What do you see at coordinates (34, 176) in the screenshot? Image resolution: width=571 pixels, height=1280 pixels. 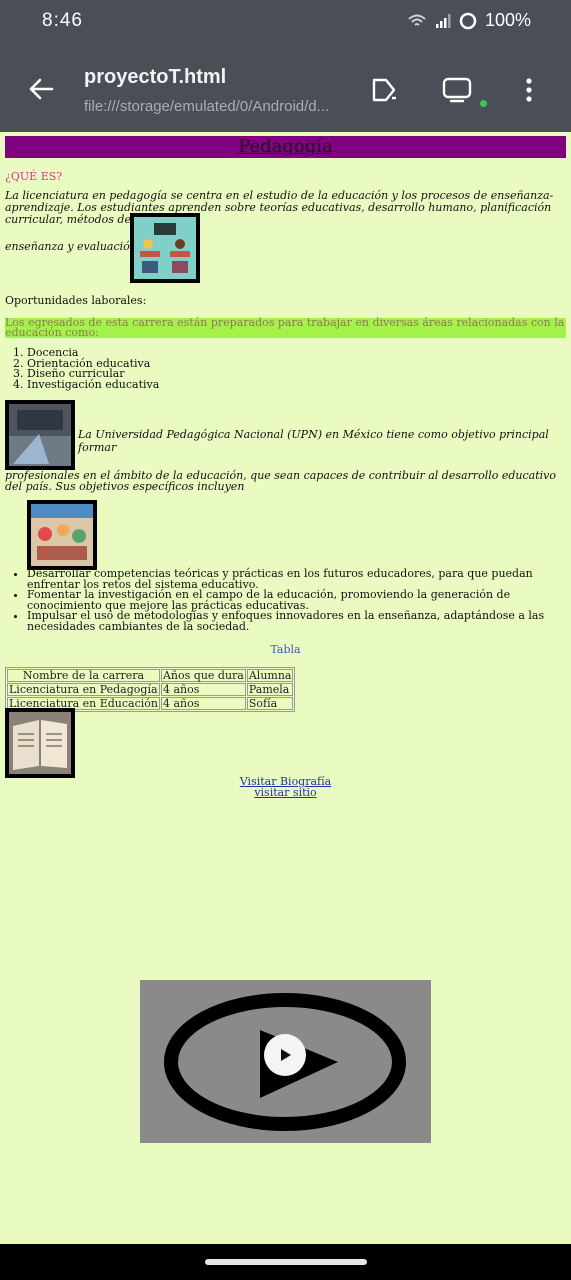 I see `question-heading: ¿QUÉ ES?` at bounding box center [34, 176].